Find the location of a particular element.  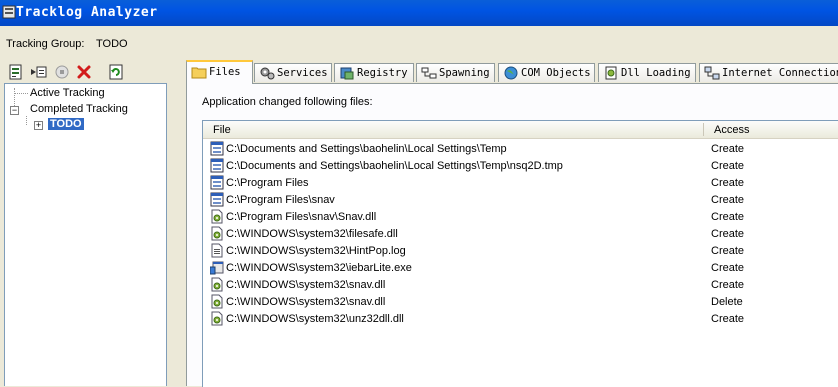

stop-icon is located at coordinates (62, 72).